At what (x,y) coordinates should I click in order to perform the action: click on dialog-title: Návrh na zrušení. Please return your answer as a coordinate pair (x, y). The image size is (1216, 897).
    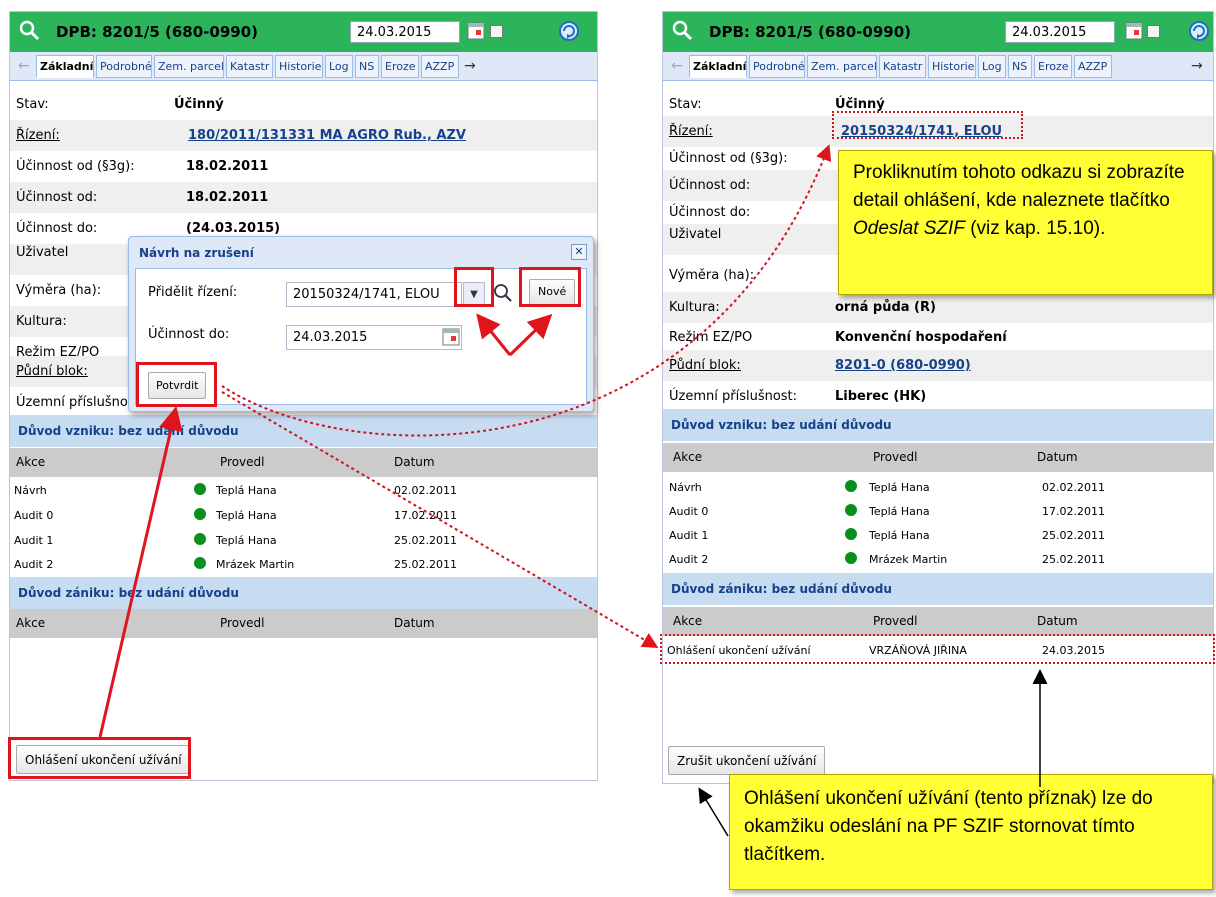
    Looking at the image, I should click on (196, 253).